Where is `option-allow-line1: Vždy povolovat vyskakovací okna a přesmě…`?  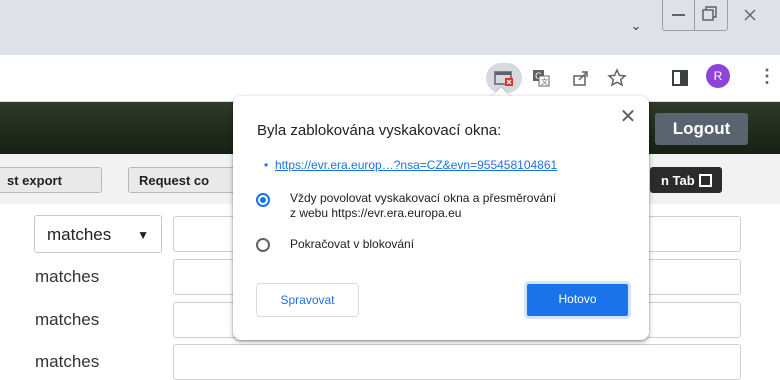 option-allow-line1: Vždy povolovat vyskakovací okna a přesmě… is located at coordinates (423, 198).